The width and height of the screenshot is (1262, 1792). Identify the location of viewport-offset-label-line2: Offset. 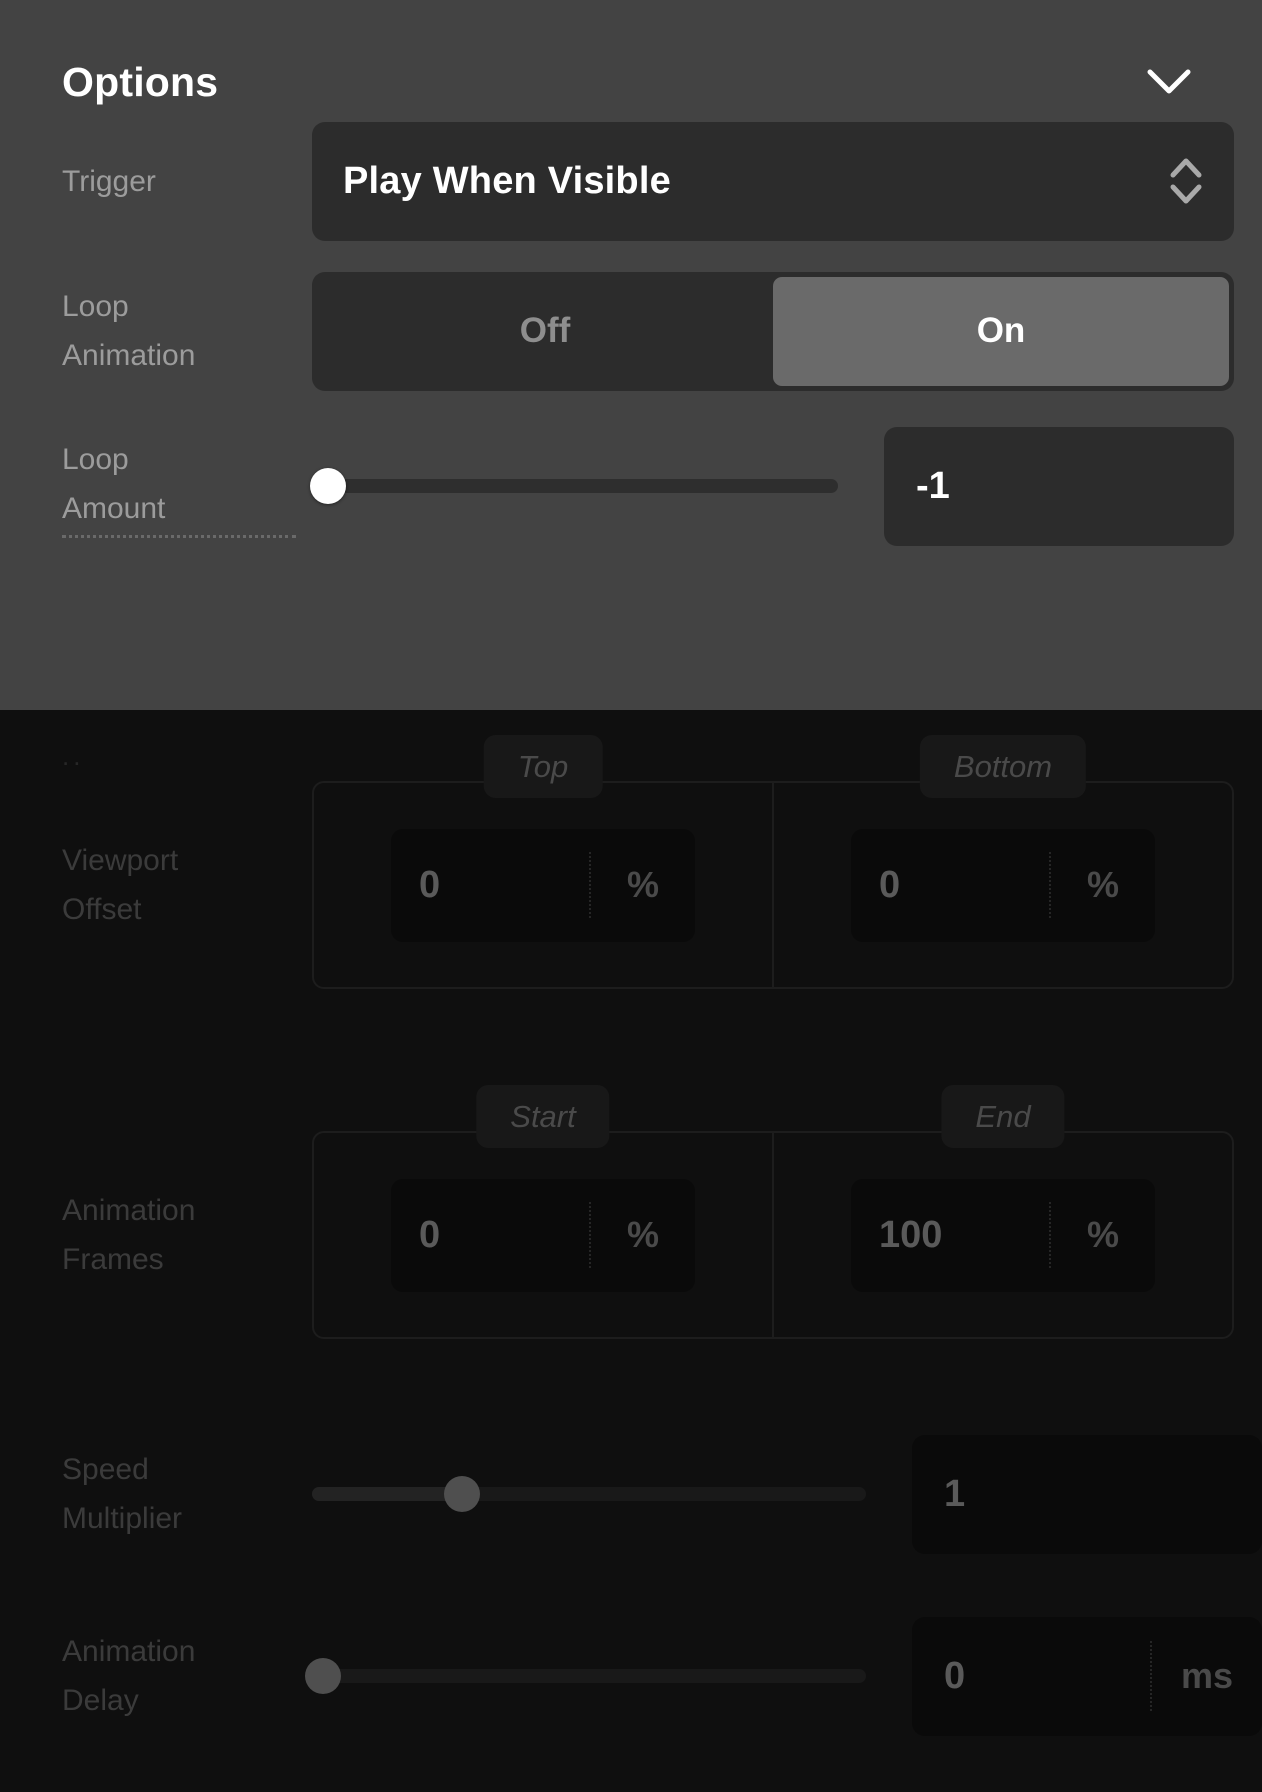
(102, 909).